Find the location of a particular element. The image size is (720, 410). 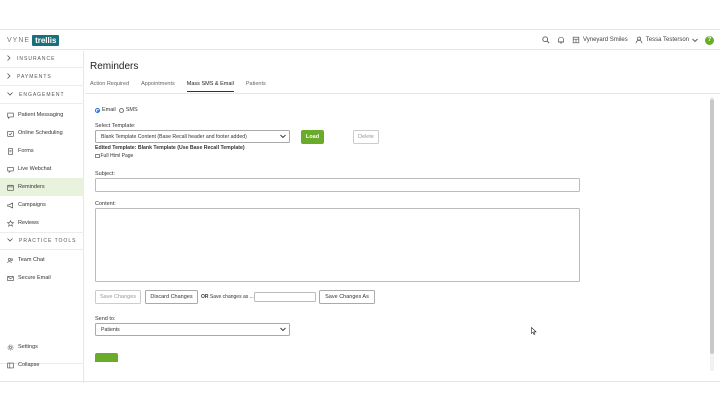

building-icon is located at coordinates (576, 40).